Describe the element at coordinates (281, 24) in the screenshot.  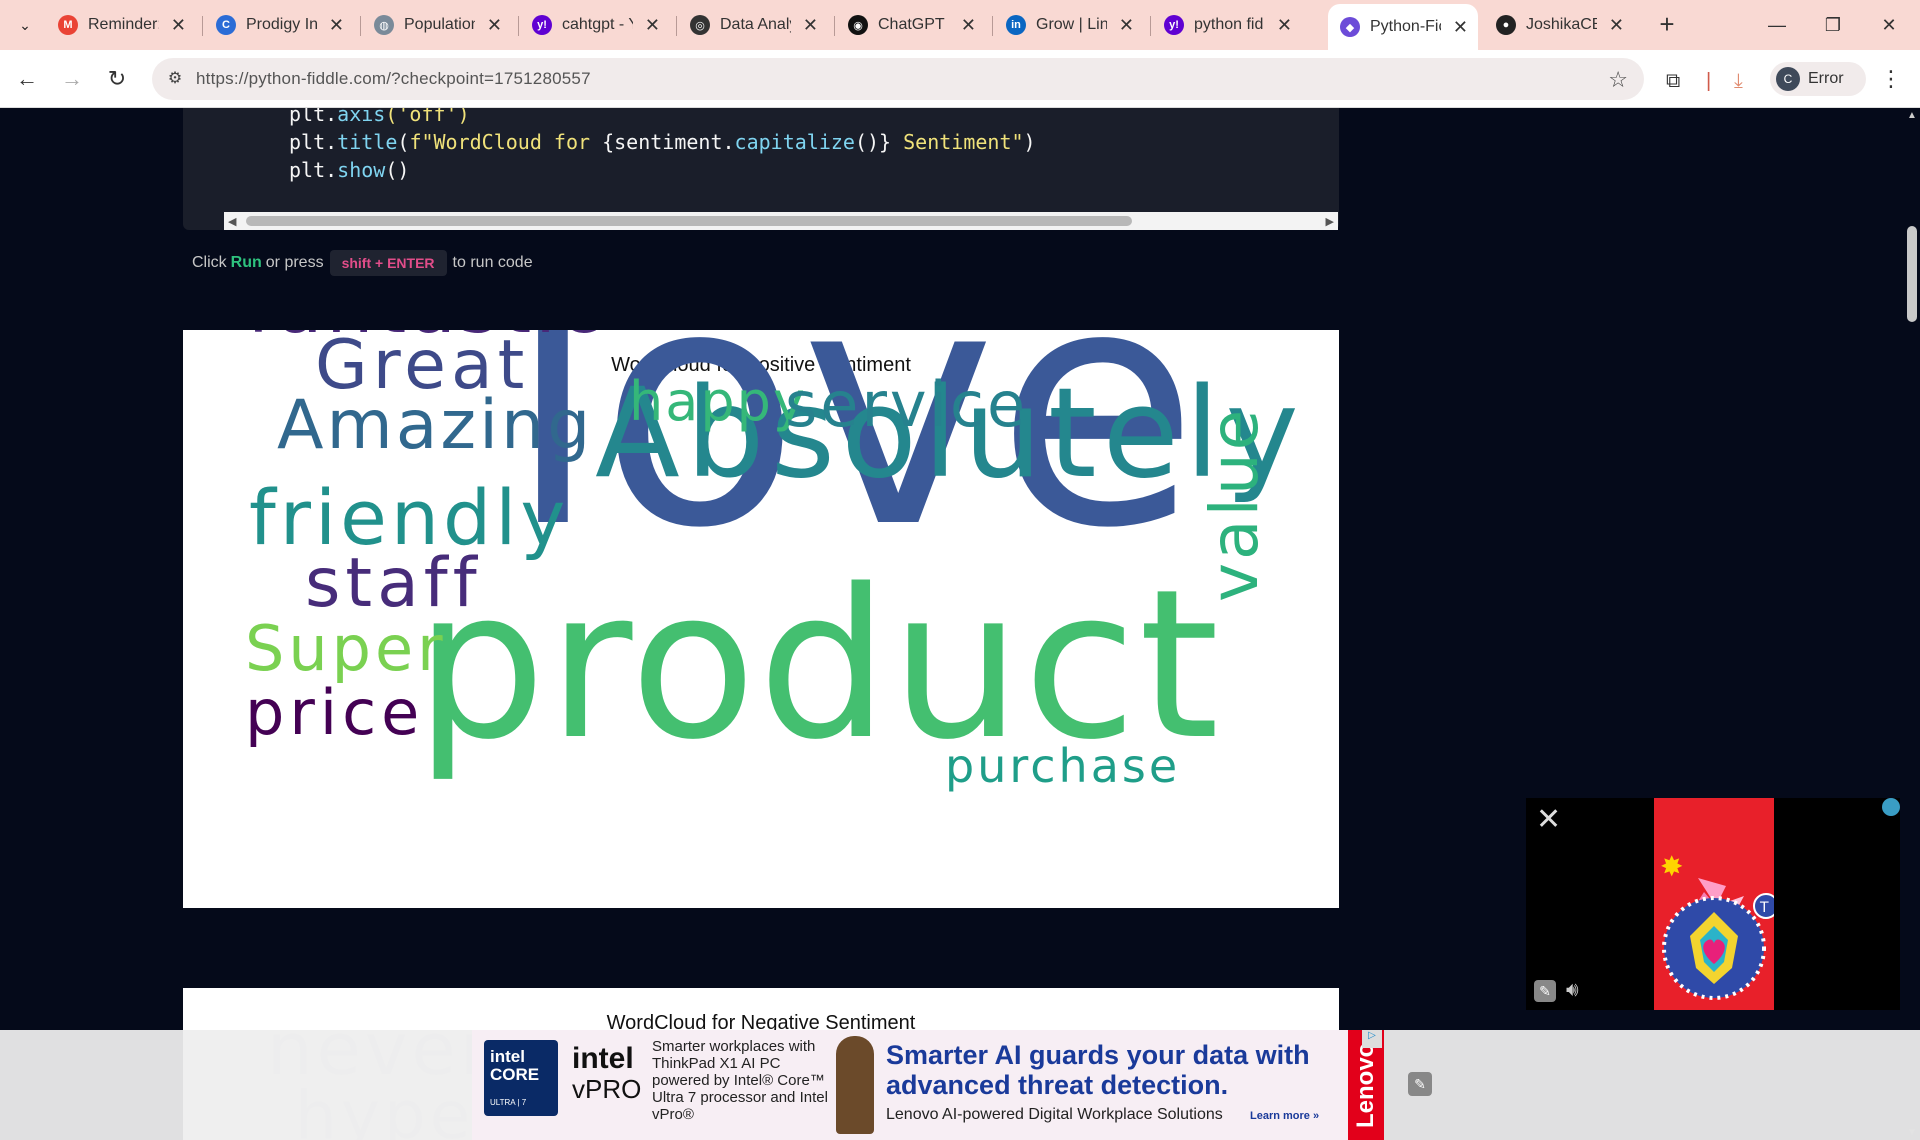
I see `tab-title: Prodigy Inf` at that location.